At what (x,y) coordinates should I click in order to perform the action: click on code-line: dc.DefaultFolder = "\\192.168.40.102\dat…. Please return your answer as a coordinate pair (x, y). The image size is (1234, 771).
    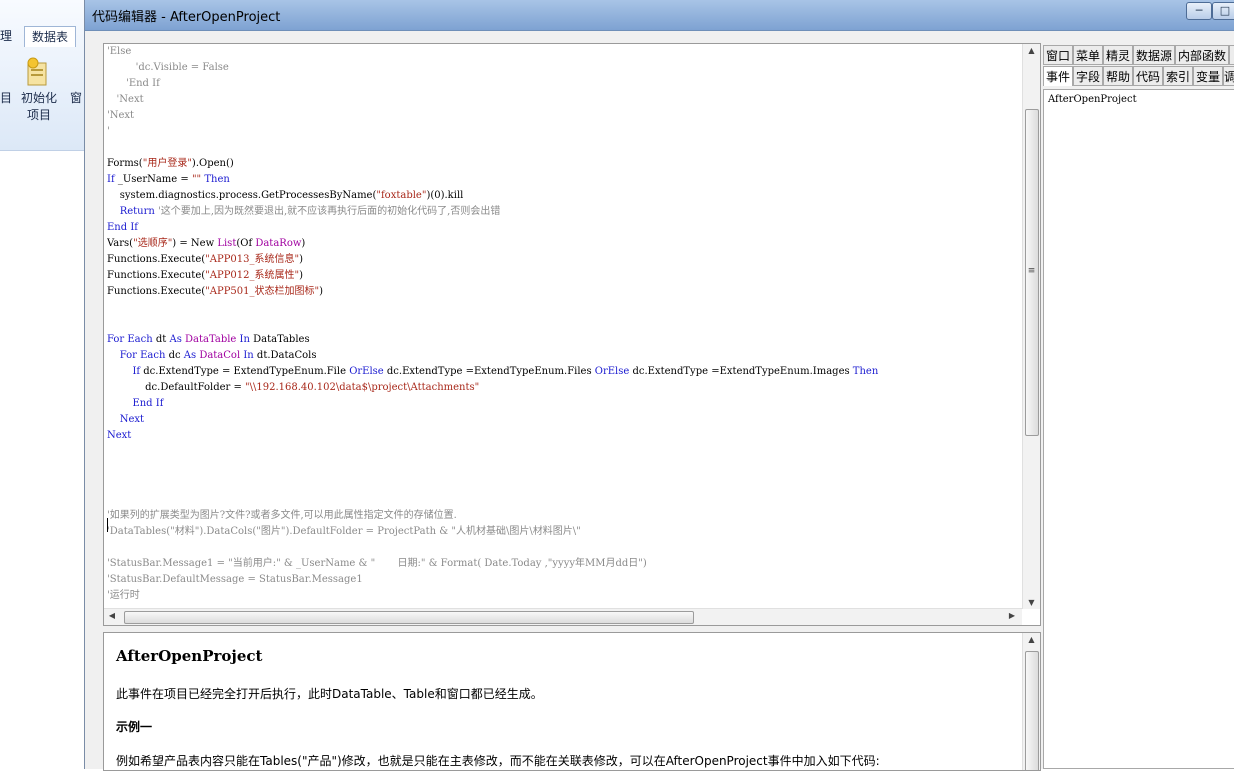
    Looking at the image, I should click on (564, 388).